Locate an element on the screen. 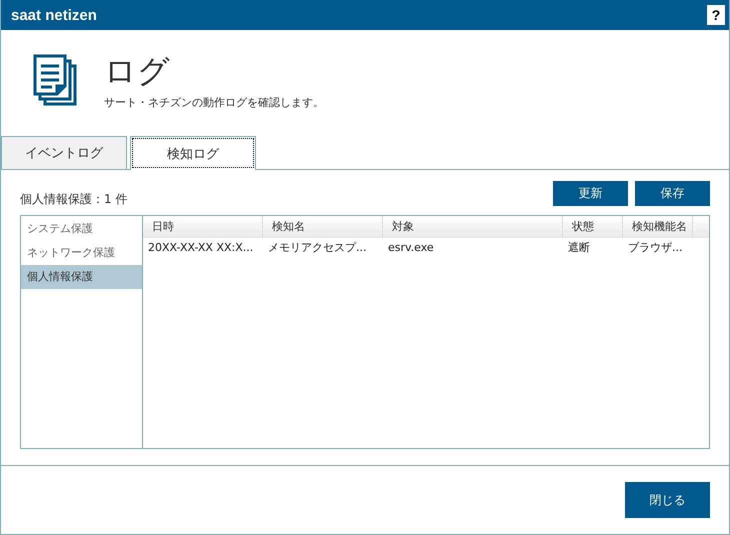 This screenshot has height=535, width=730. tab: イベントログ is located at coordinates (64, 152).